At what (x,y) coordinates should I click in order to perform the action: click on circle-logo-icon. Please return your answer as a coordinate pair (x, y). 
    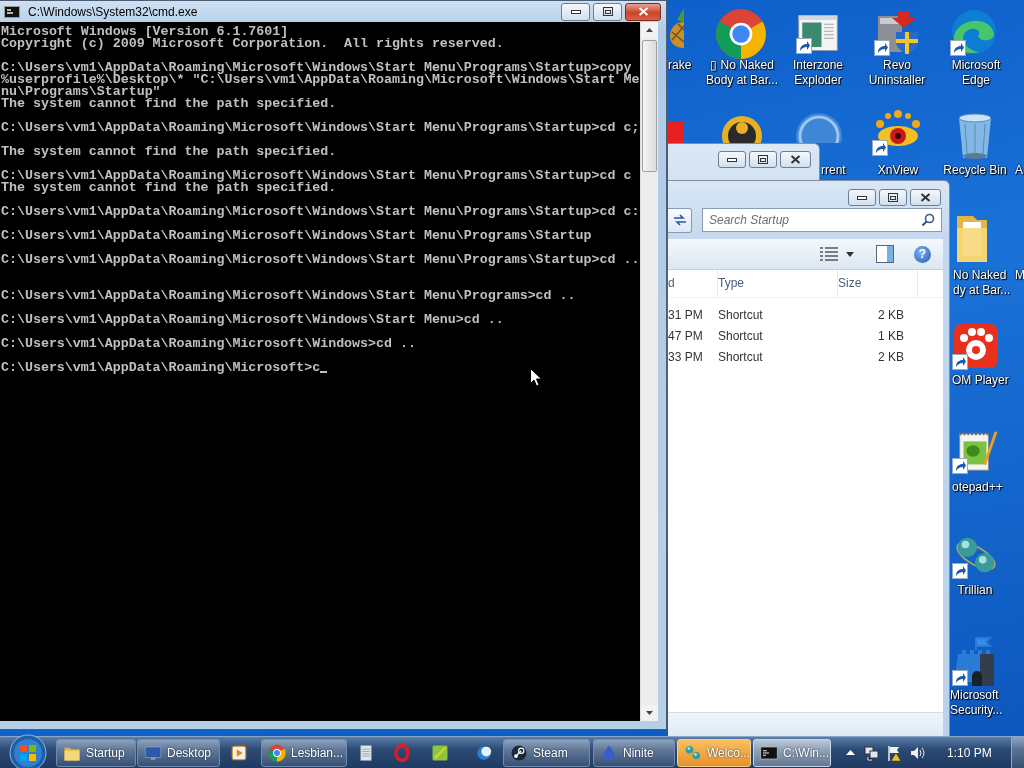
    Looking at the image, I should click on (277, 752).